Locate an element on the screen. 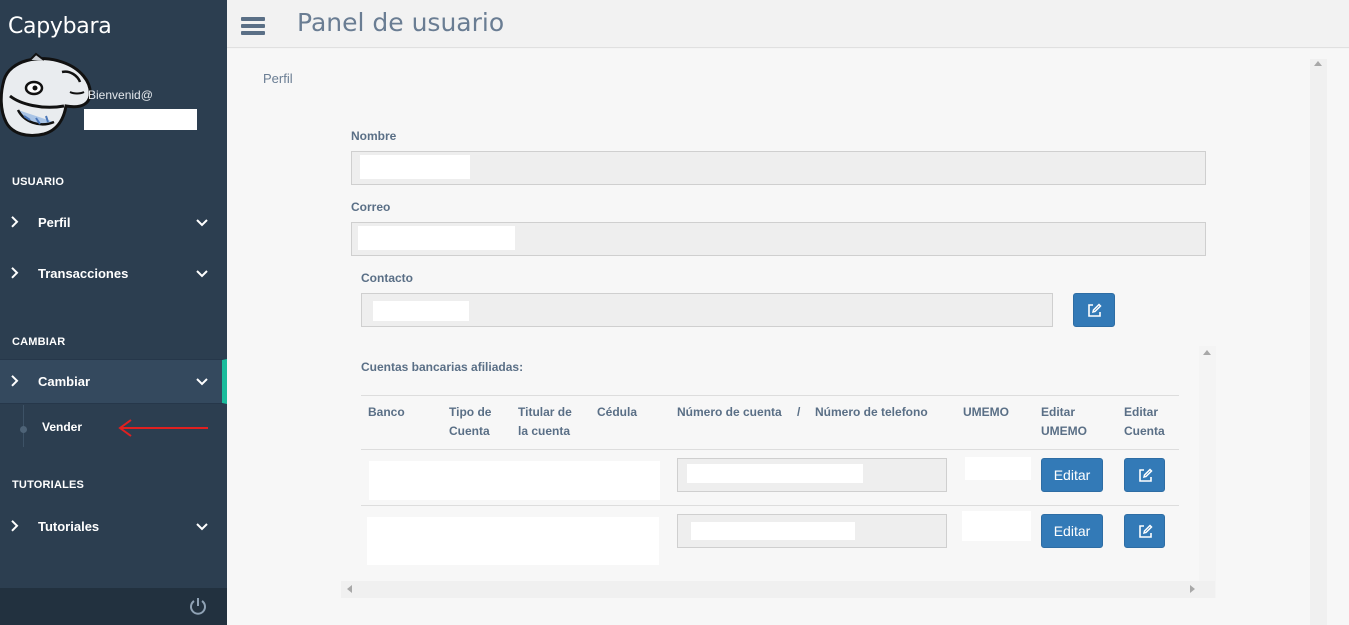 The height and width of the screenshot is (625, 1349). top-bar: Panel de usuario is located at coordinates (788, 24).